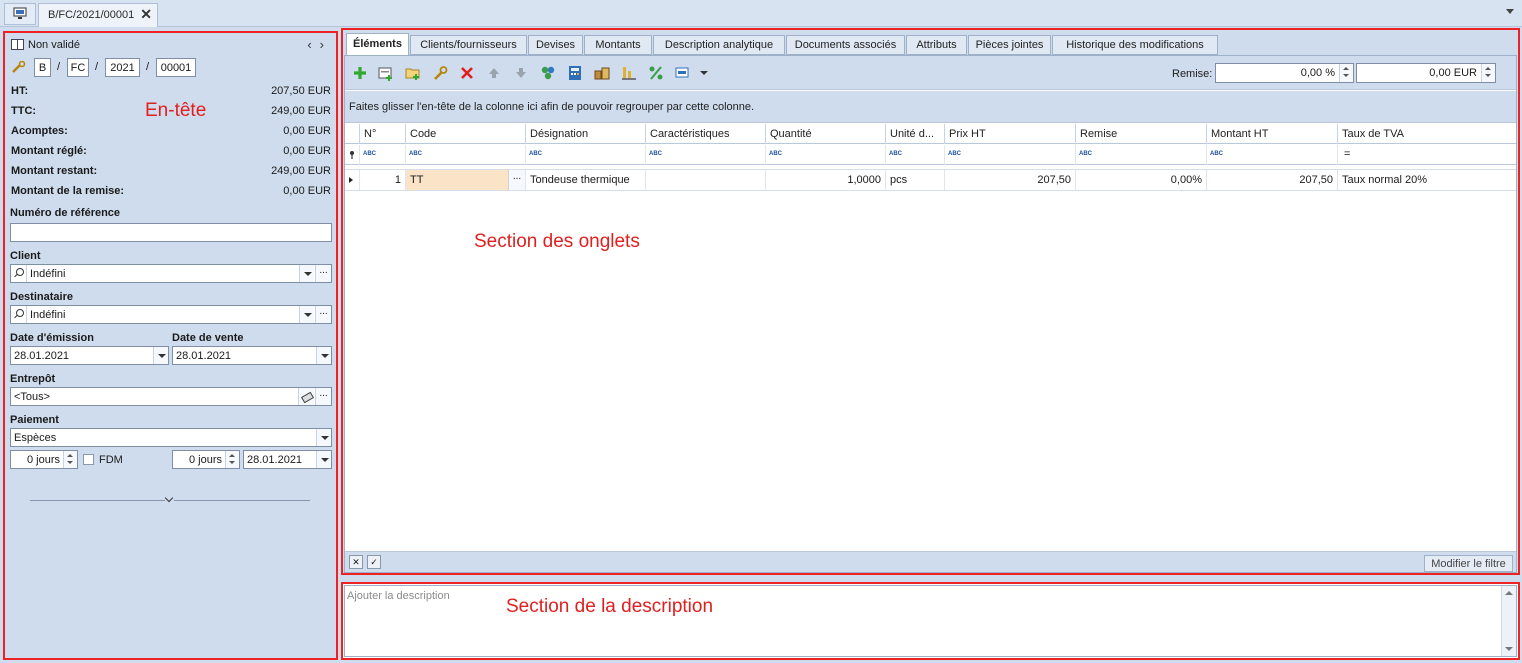 The width and height of the screenshot is (1522, 663). What do you see at coordinates (89, 355) in the screenshot?
I see `issue-date-field: 28.01.2021` at bounding box center [89, 355].